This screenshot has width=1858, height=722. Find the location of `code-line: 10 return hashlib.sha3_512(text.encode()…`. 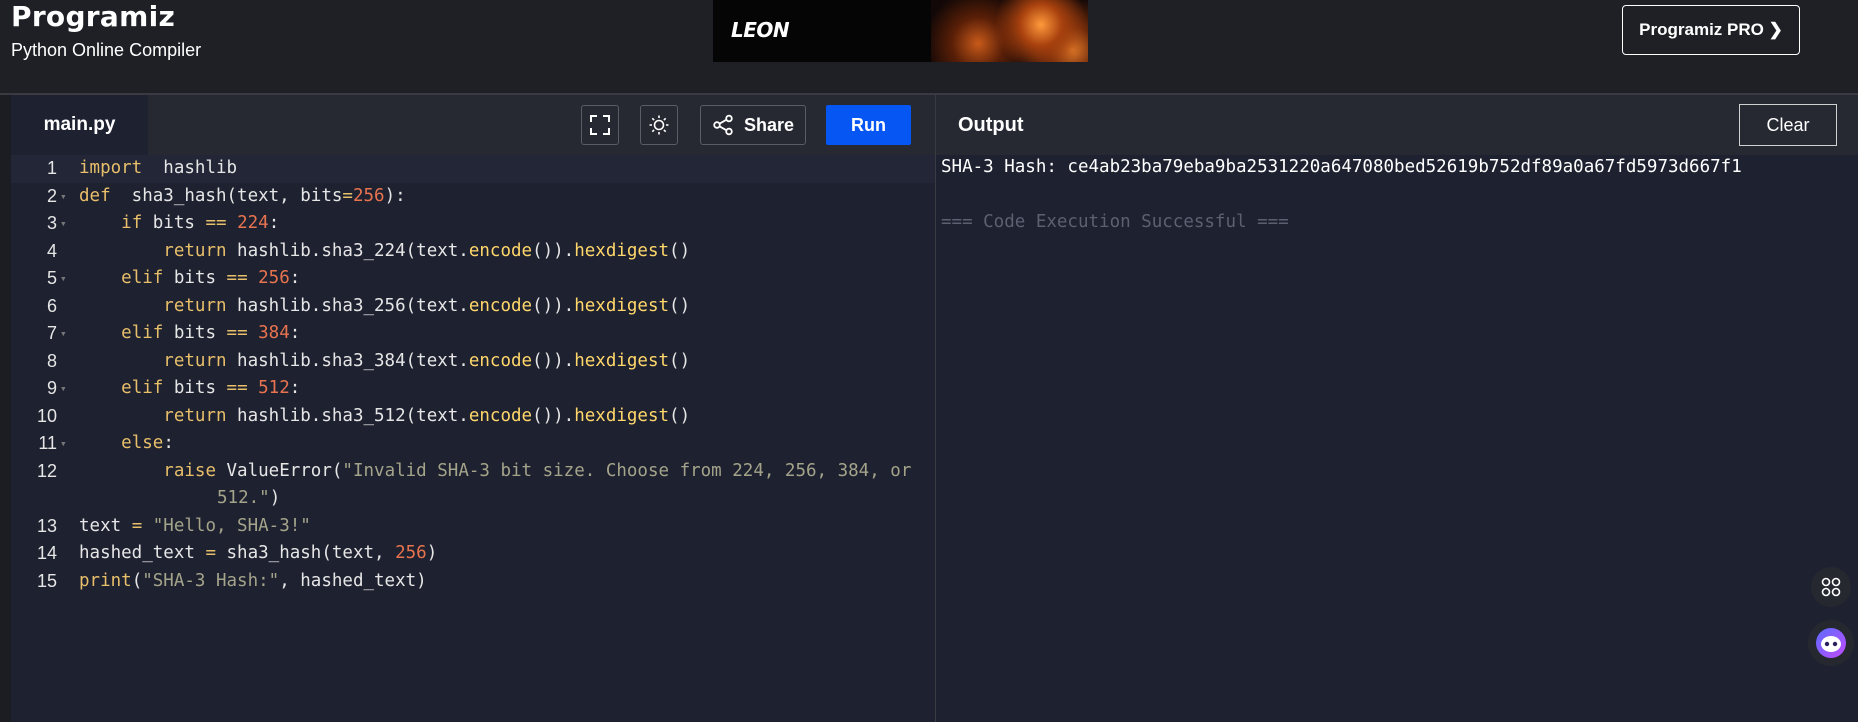

code-line: 10 return hashlib.sha3_512(text.encode()… is located at coordinates (473, 417).